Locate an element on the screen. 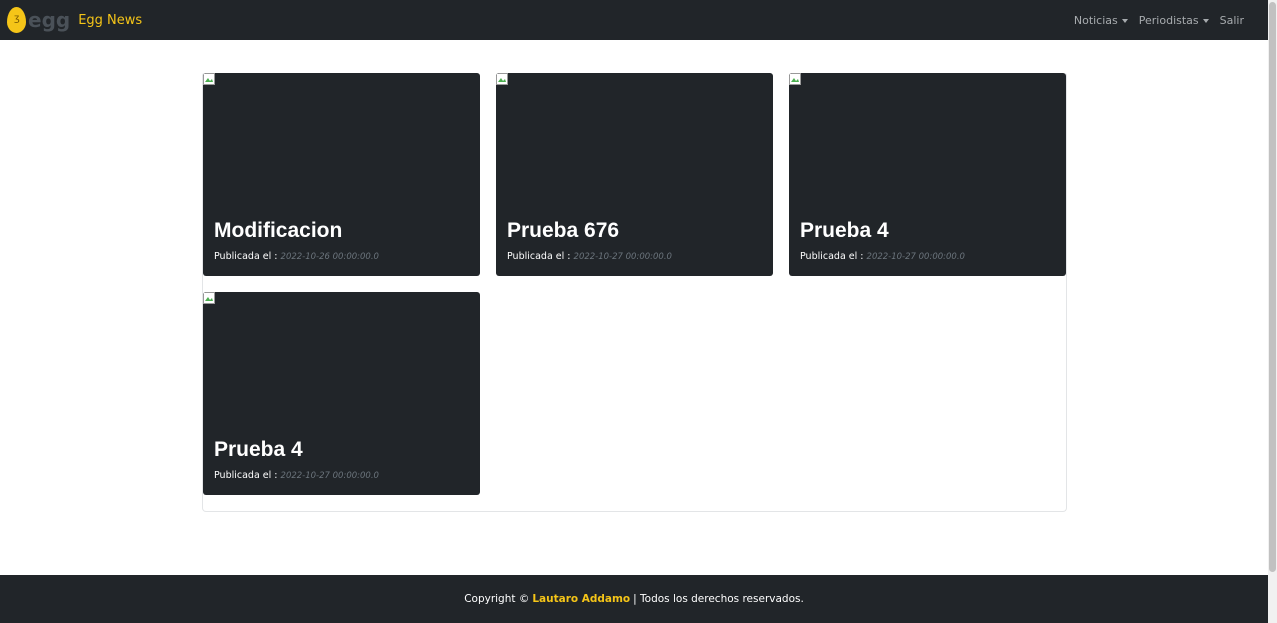 The width and height of the screenshot is (1277, 623). nav-noticias-dropdown: Noticias is located at coordinates (1101, 20).